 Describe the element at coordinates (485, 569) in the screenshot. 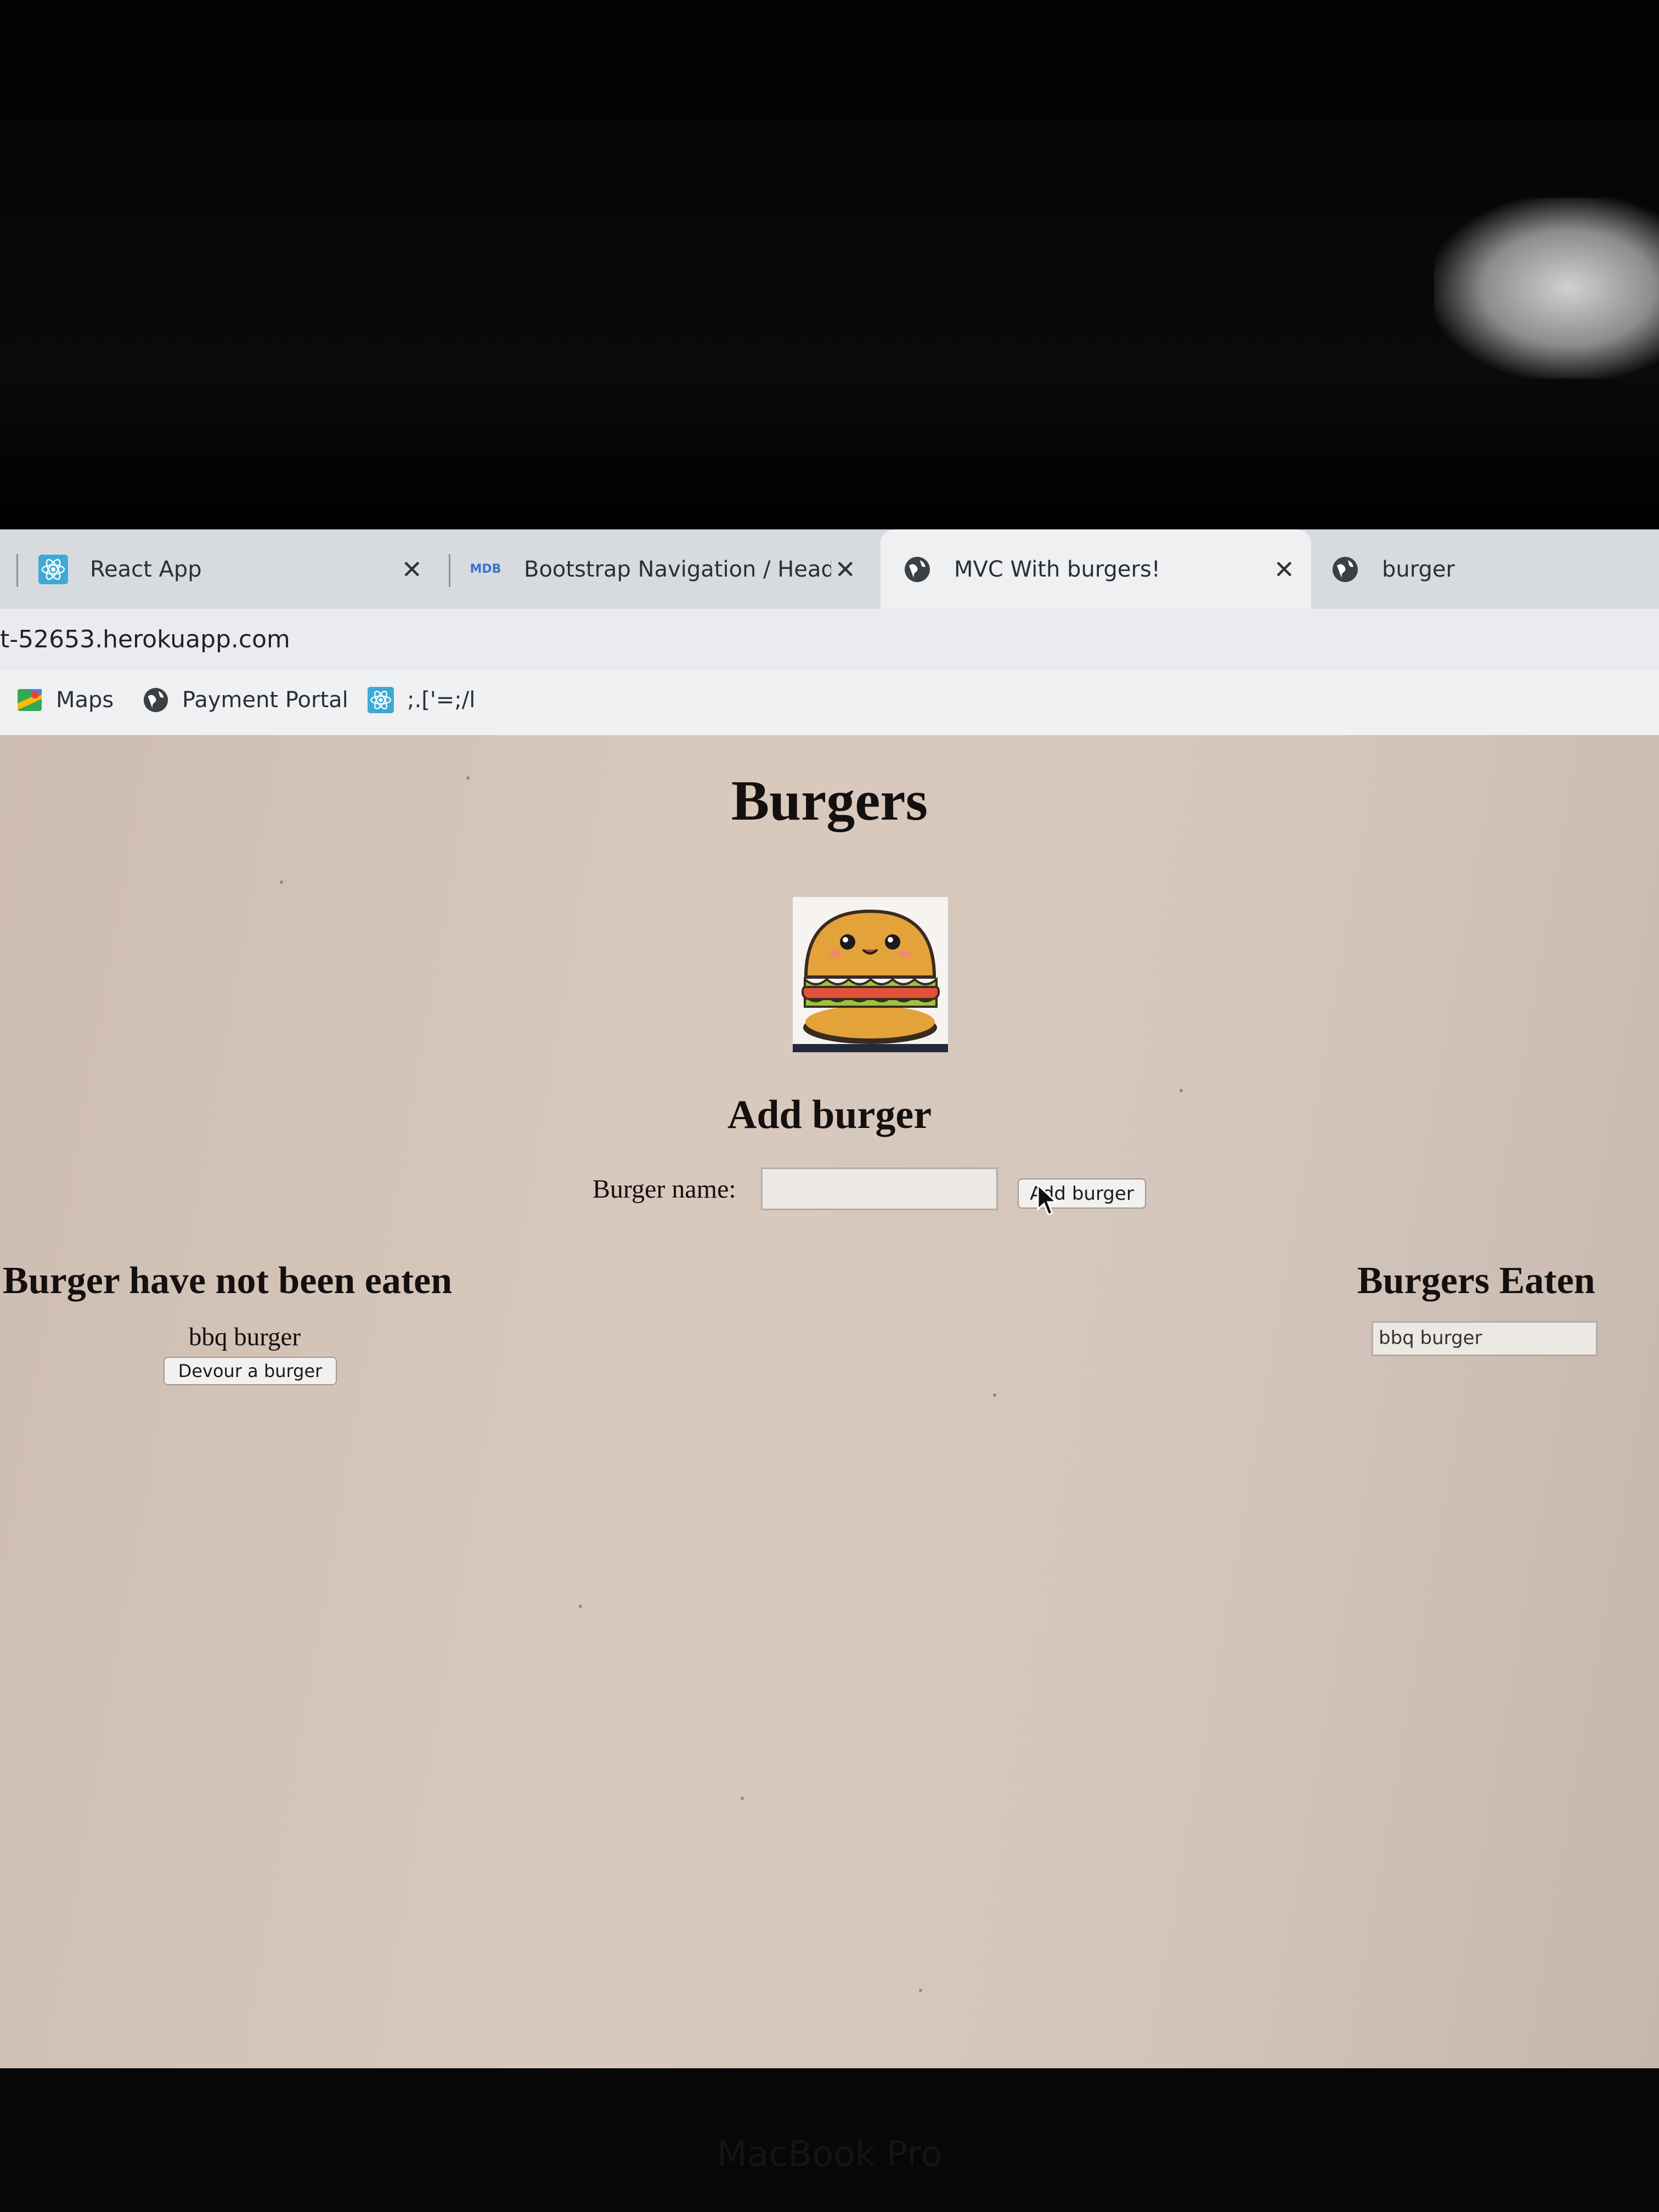

I see `mdb-icon: MDB` at that location.